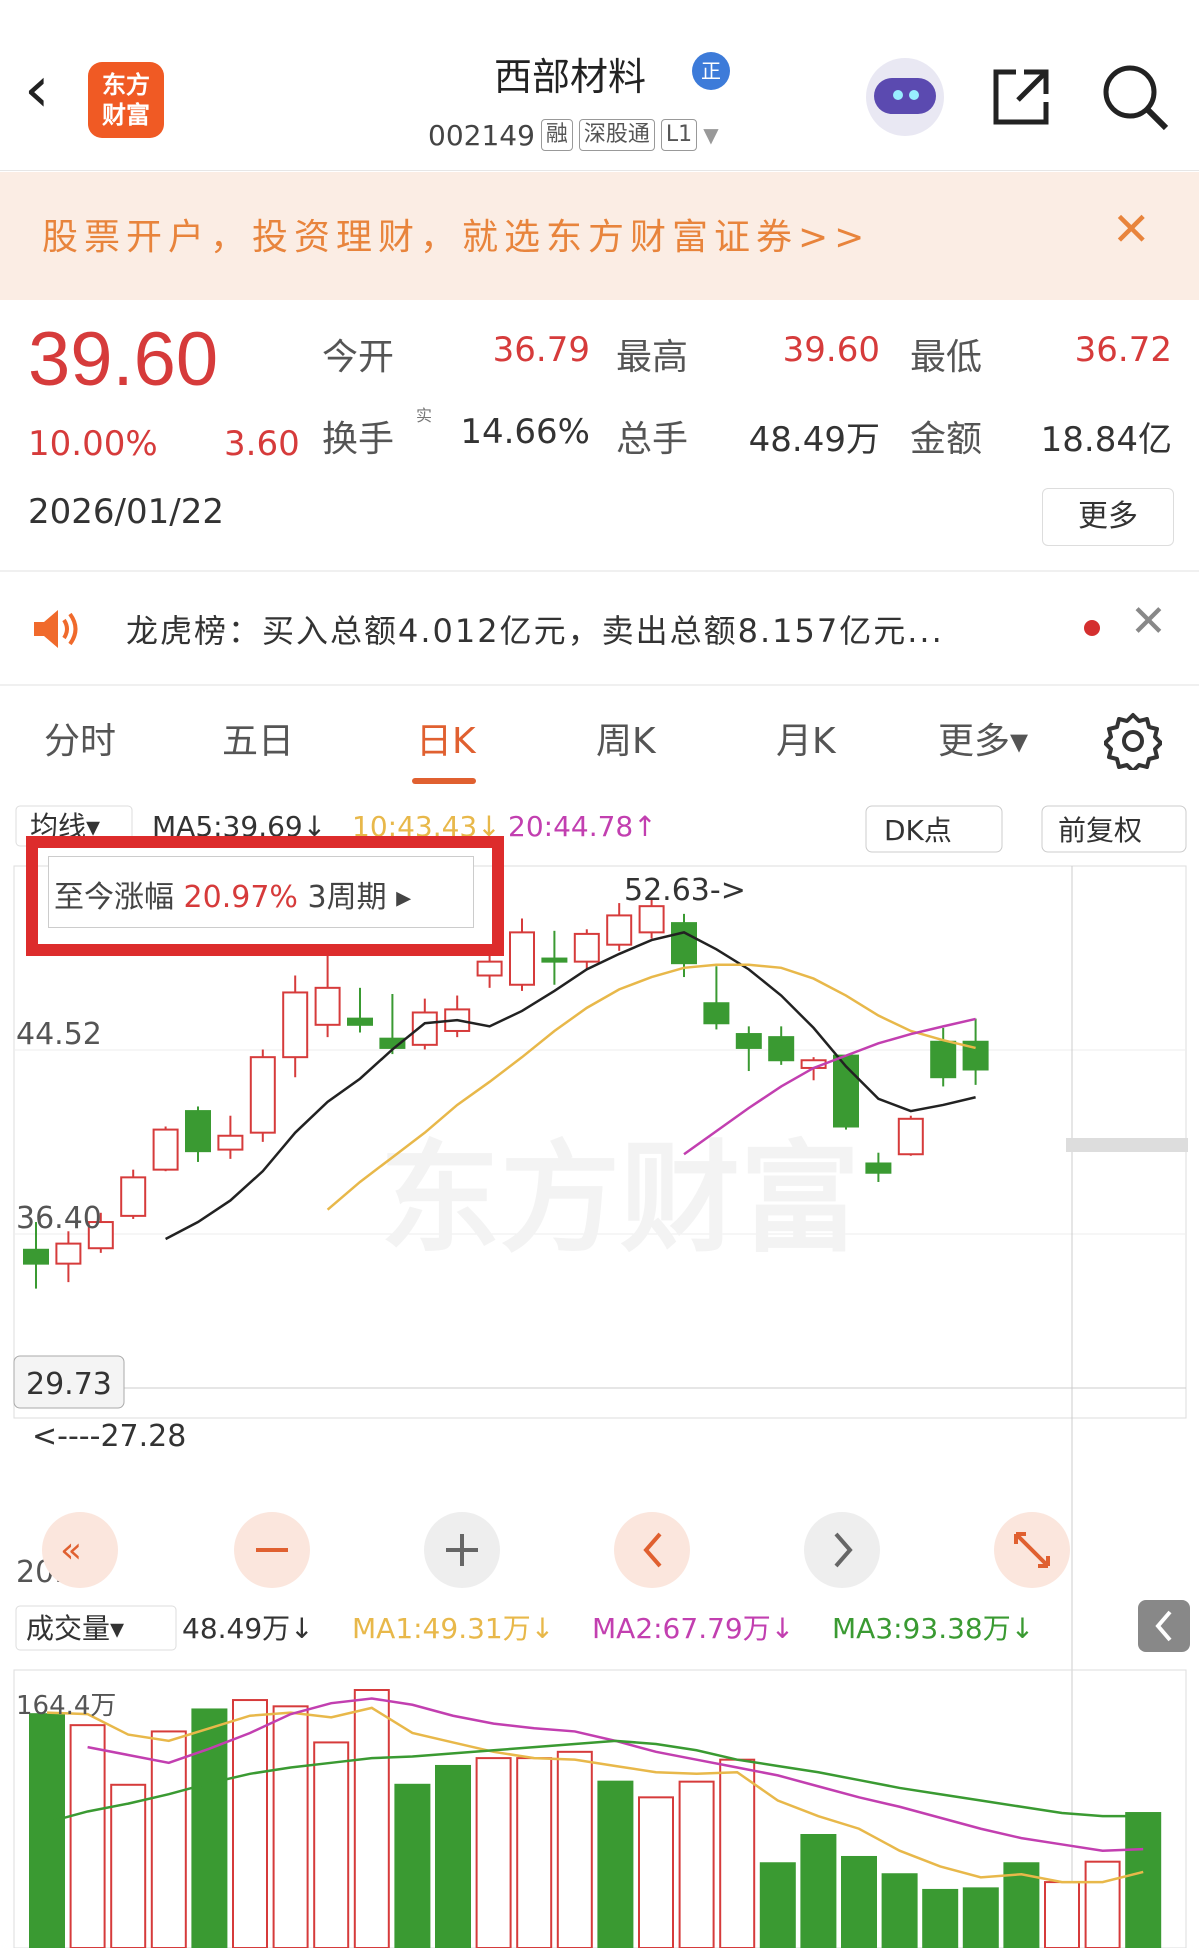 This screenshot has height=1948, width=1199. Describe the element at coordinates (80, 738) in the screenshot. I see `tab-intraday: 分时` at that location.